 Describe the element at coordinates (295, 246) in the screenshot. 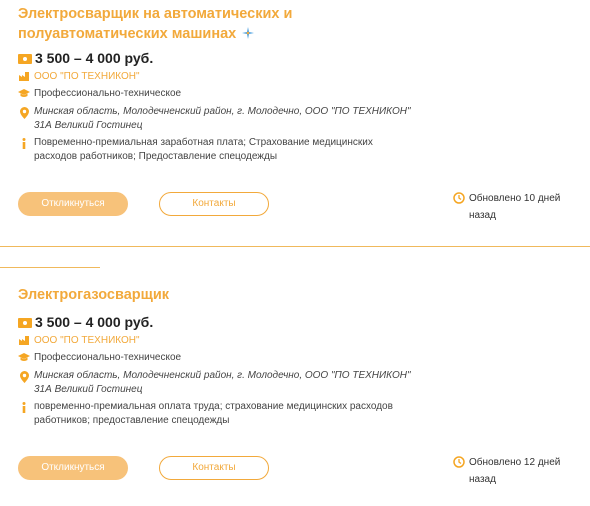

I see `card-divider` at that location.